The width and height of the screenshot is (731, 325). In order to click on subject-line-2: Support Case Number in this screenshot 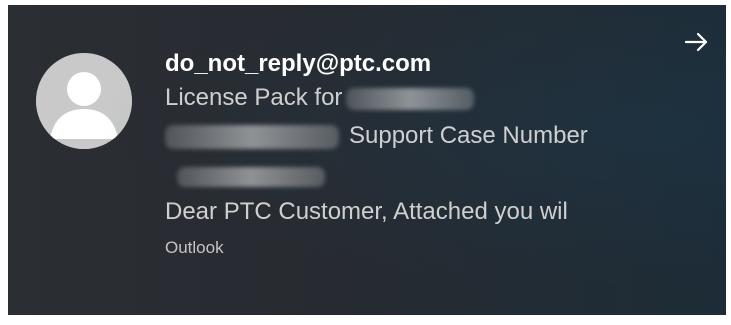, I will do `click(376, 136)`.